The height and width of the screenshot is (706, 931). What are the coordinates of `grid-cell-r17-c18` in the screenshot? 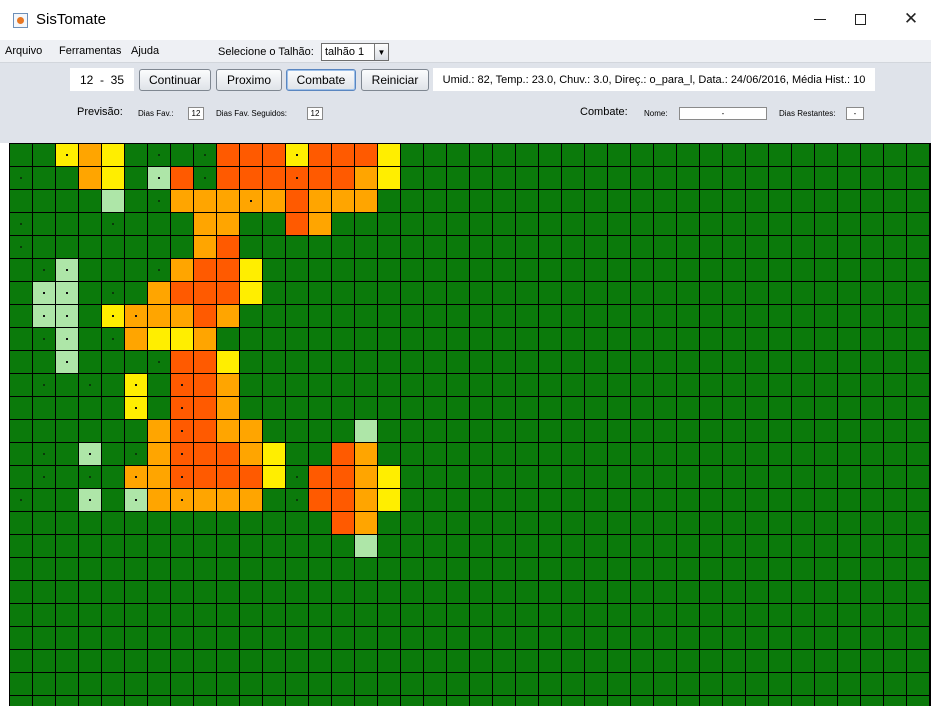 It's located at (435, 546).